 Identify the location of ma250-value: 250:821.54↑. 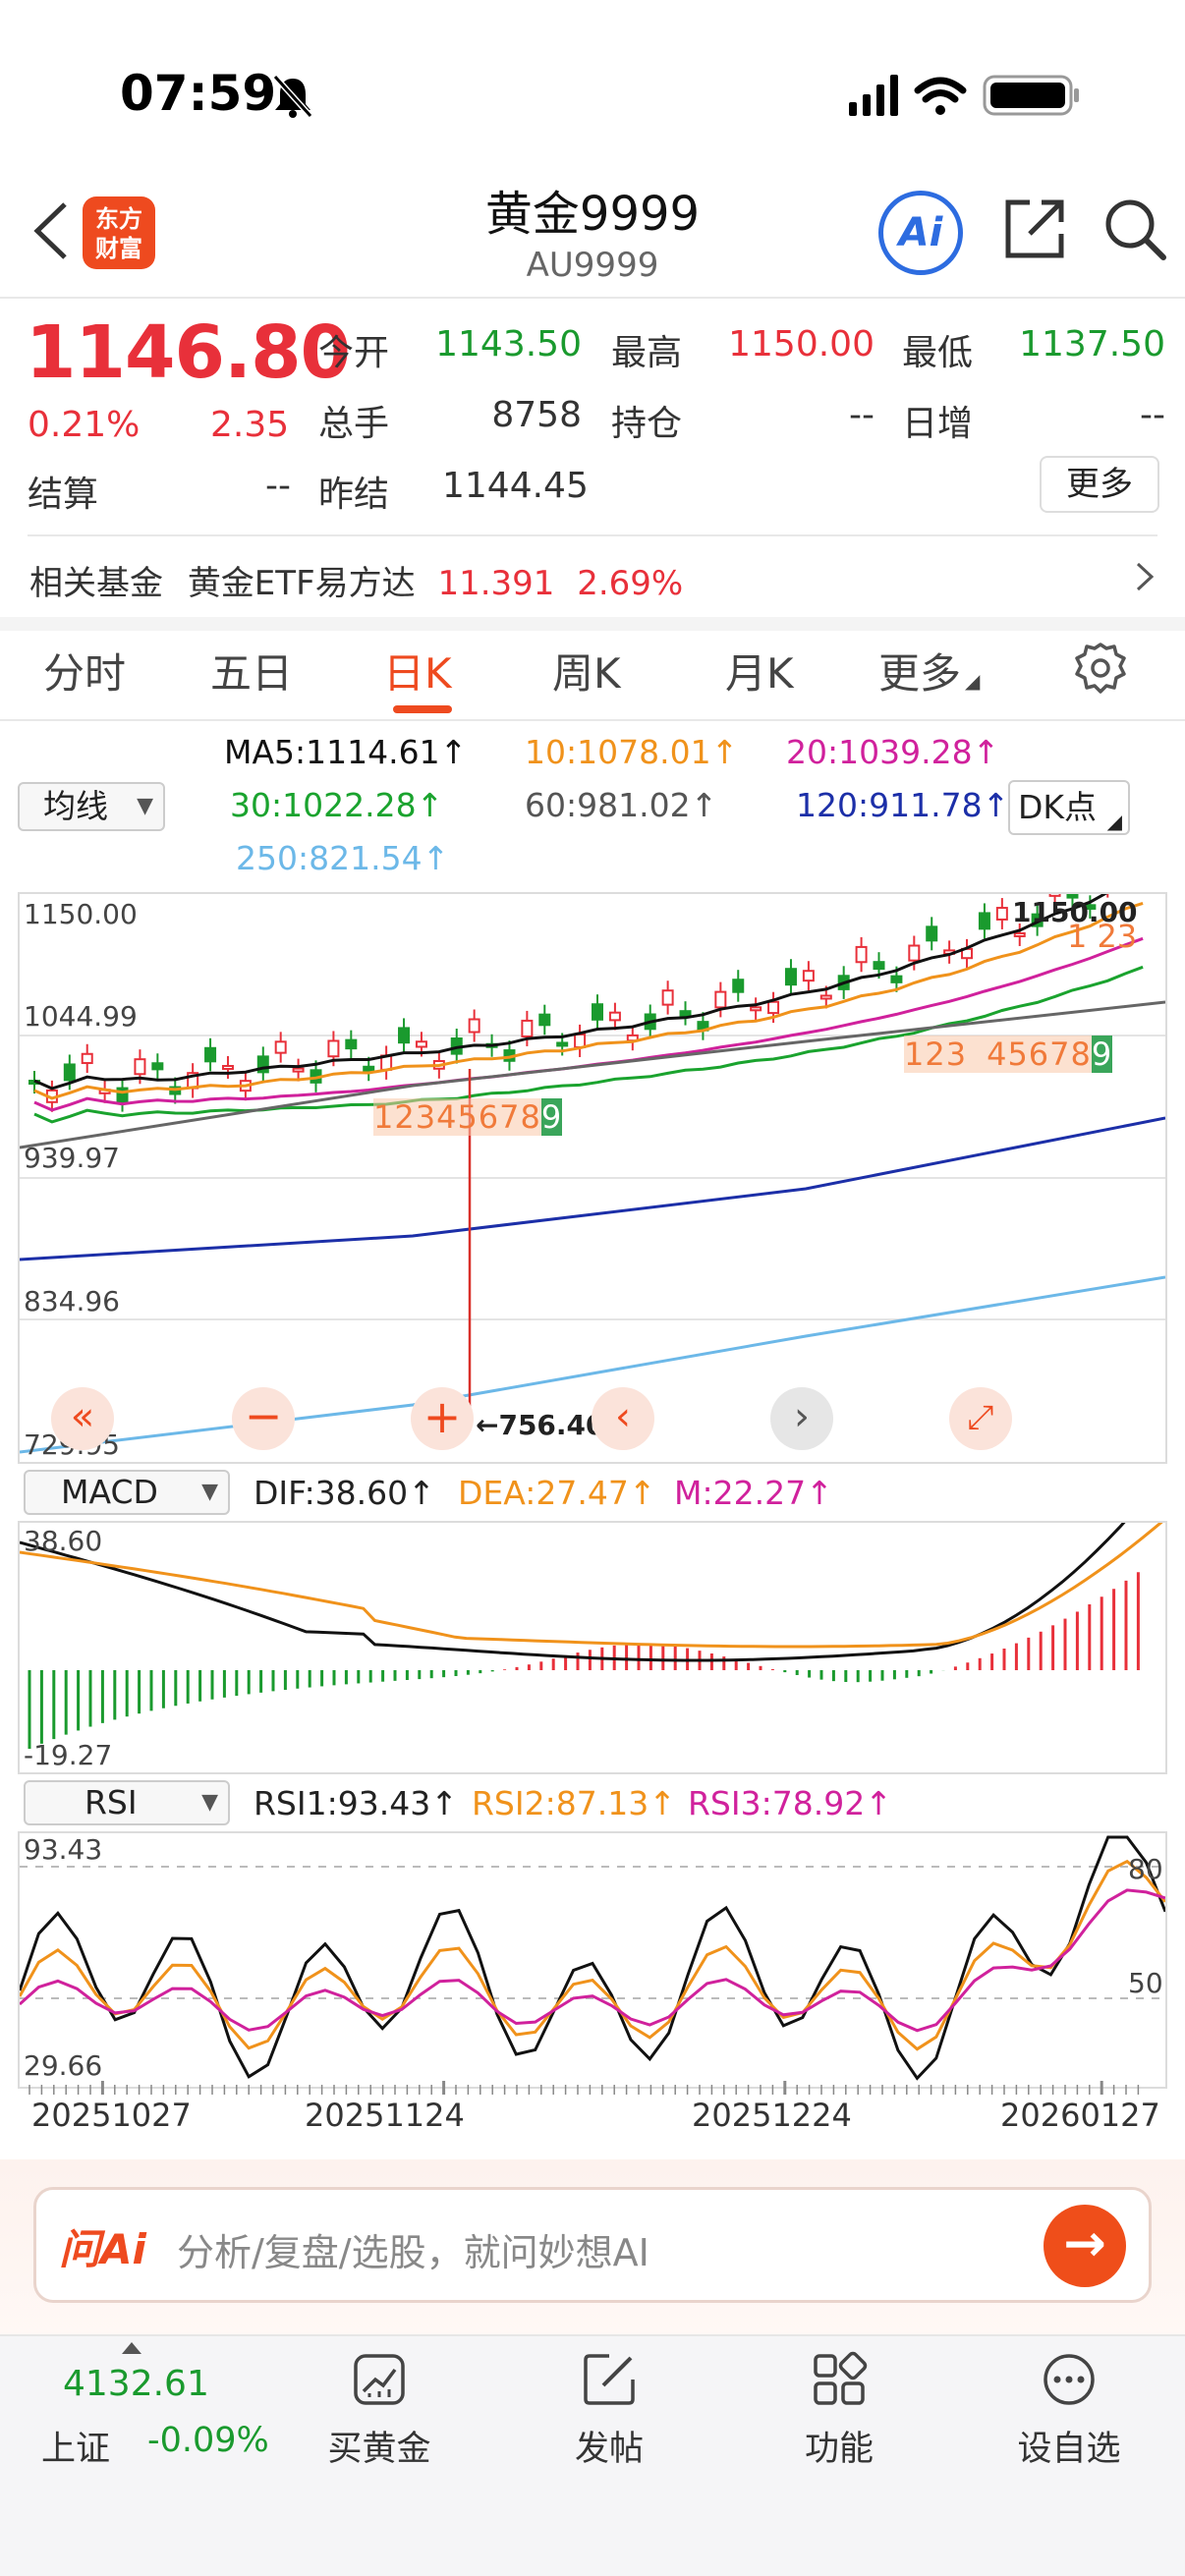
(343, 858).